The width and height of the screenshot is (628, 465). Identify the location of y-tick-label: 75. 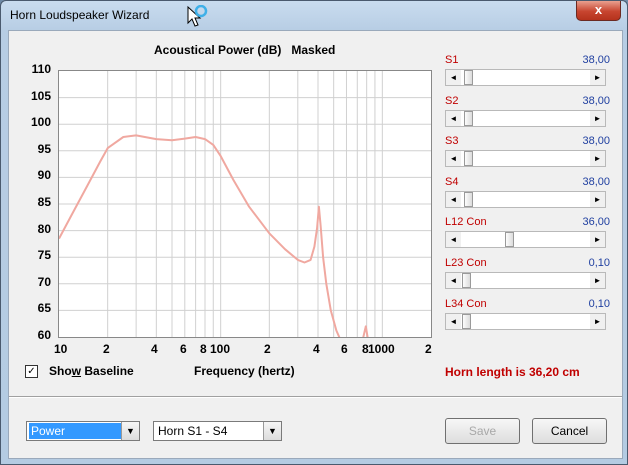
(44, 255).